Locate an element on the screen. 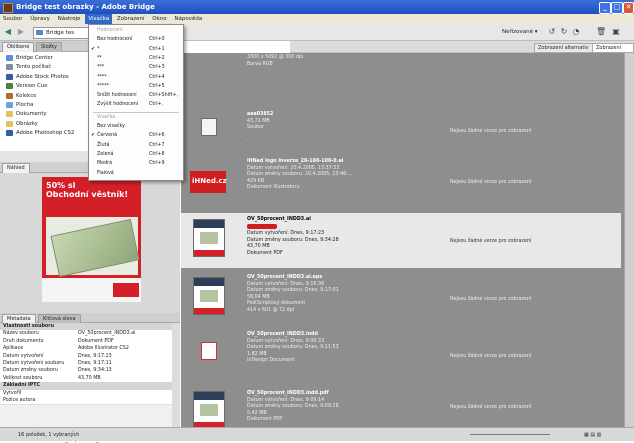  favorite-label: Adobe Stock Photos is located at coordinates (42, 76).